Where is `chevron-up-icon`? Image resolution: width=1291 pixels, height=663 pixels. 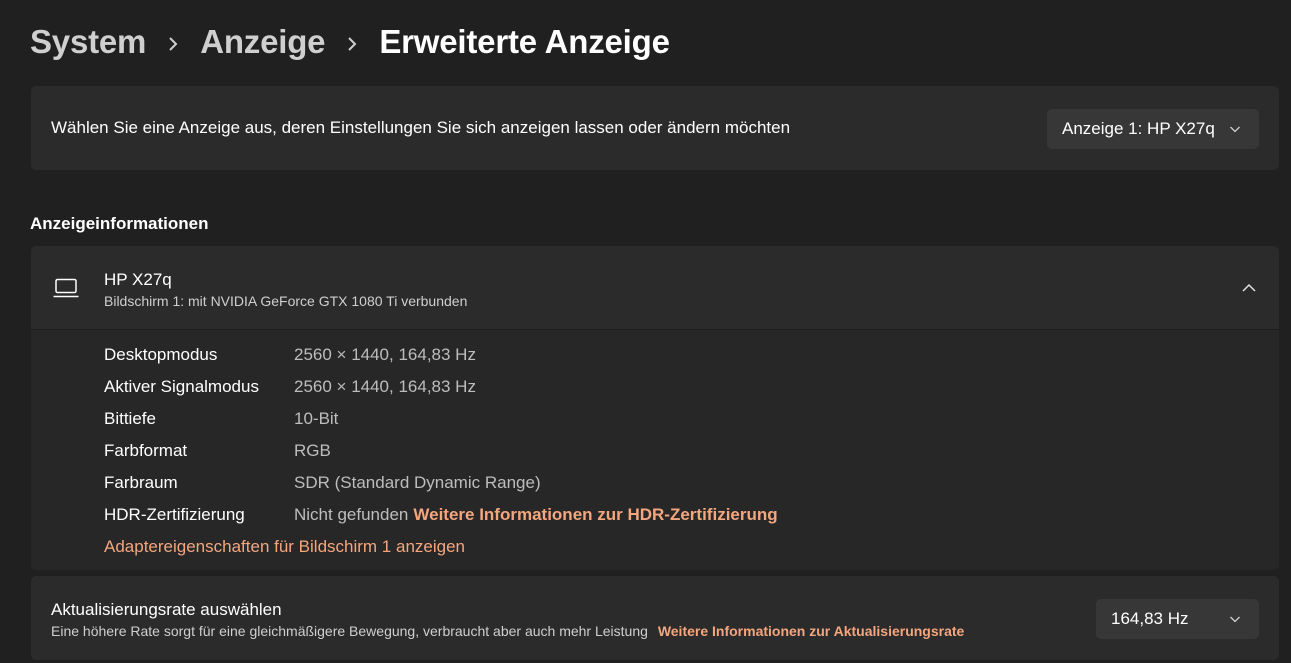 chevron-up-icon is located at coordinates (1249, 288).